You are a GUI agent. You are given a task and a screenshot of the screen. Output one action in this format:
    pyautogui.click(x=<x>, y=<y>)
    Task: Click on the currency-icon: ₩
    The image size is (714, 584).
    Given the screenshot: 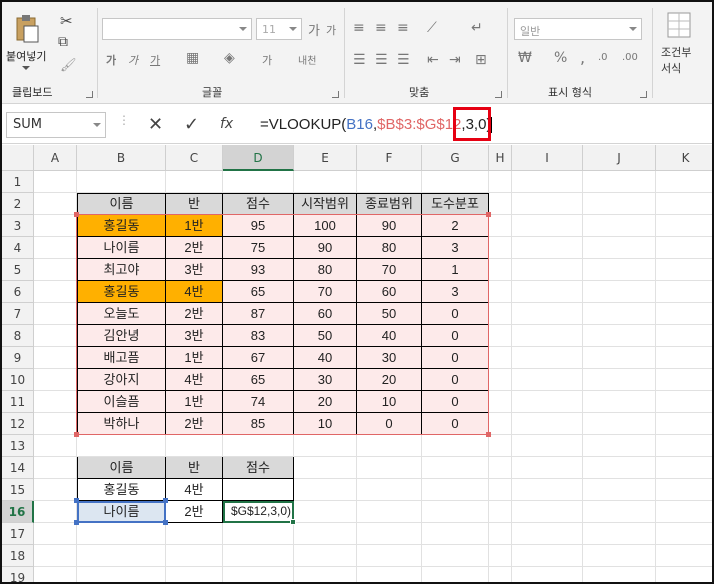 What is the action you would take?
    pyautogui.click(x=525, y=58)
    